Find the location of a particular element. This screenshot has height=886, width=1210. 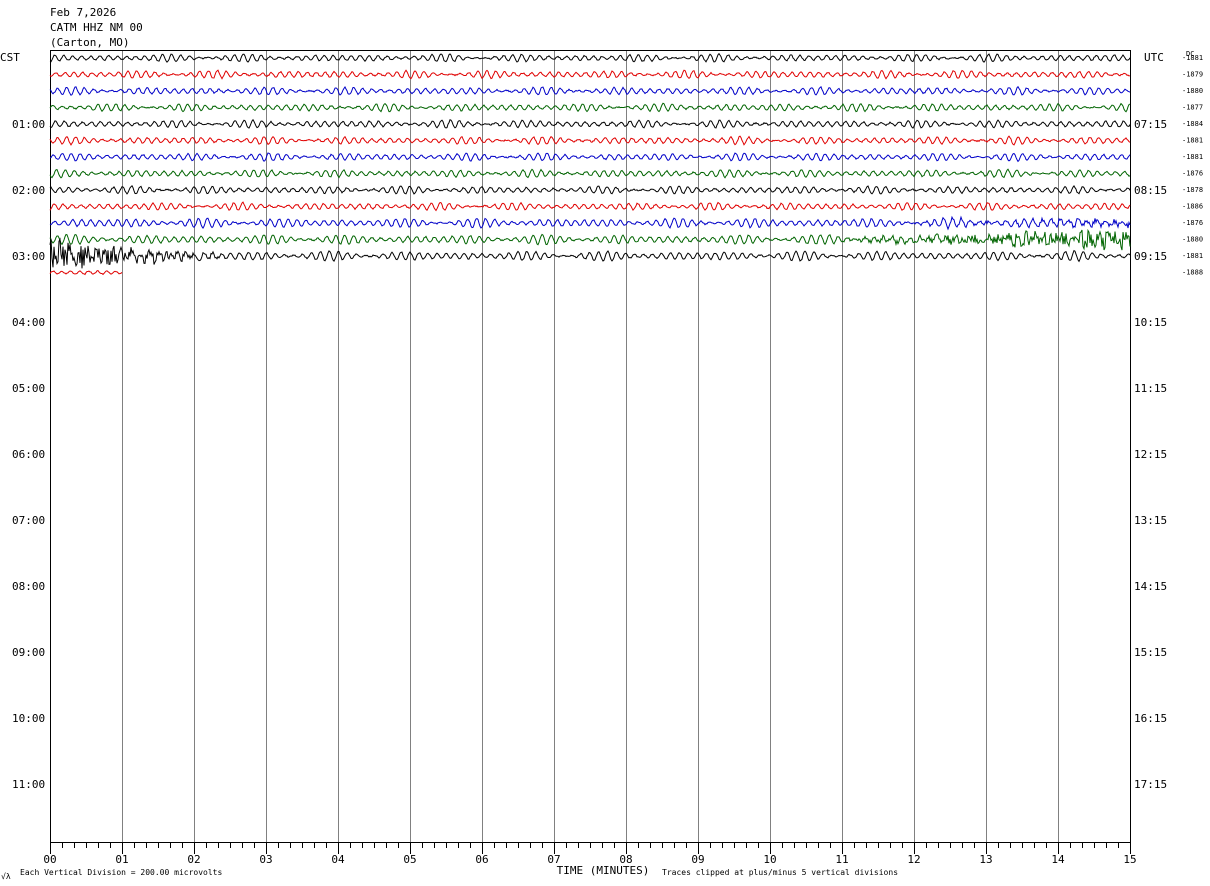

dc-offset-label: -1878 is located at coordinates (1192, 190).